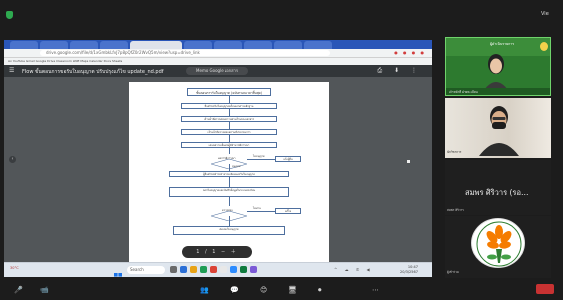  I want to click on meeting-controls: 🎤 📹 👥 💬 😊 🖥 ⏺ ⋯, so click(281, 290).